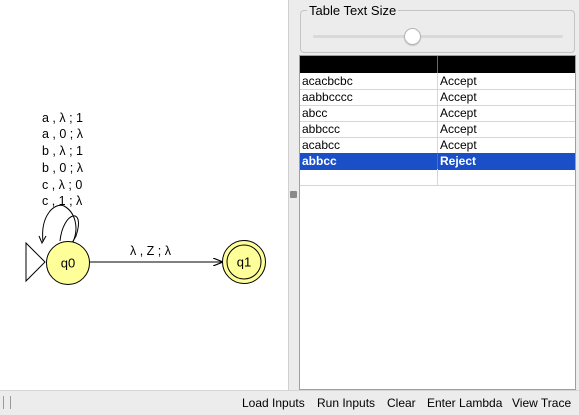 The width and height of the screenshot is (579, 415). What do you see at coordinates (368, 177) in the screenshot?
I see `input-cell` at bounding box center [368, 177].